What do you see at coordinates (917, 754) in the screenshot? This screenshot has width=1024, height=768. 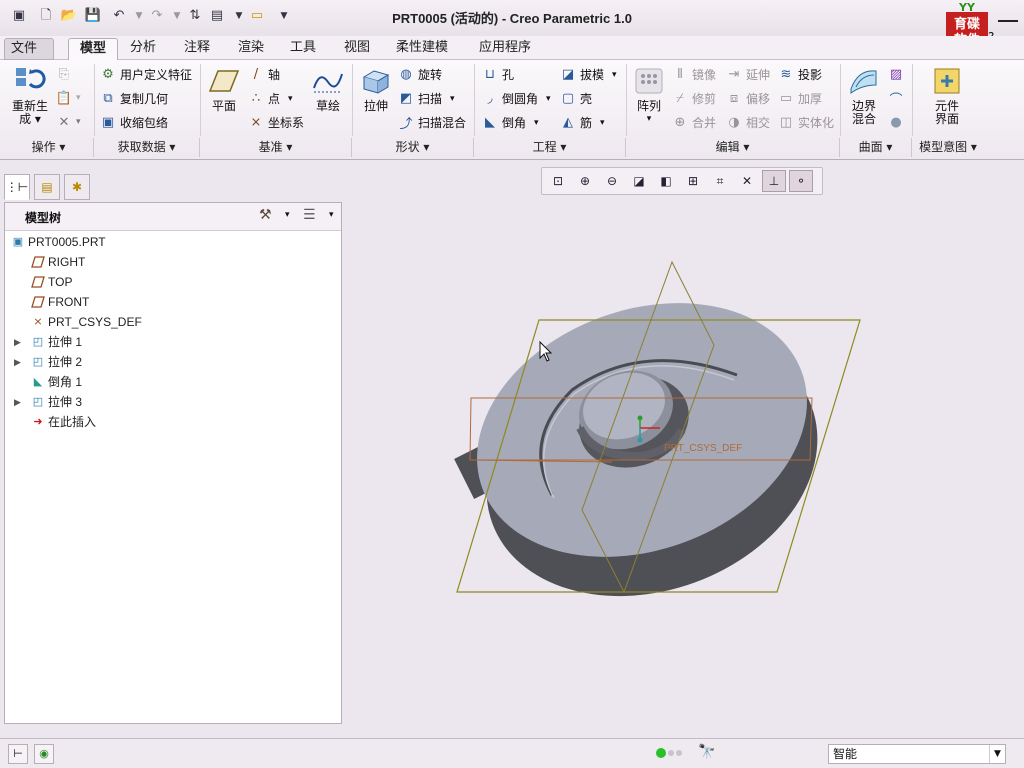 I see `selection-filter-select: 智能 ▼` at bounding box center [917, 754].